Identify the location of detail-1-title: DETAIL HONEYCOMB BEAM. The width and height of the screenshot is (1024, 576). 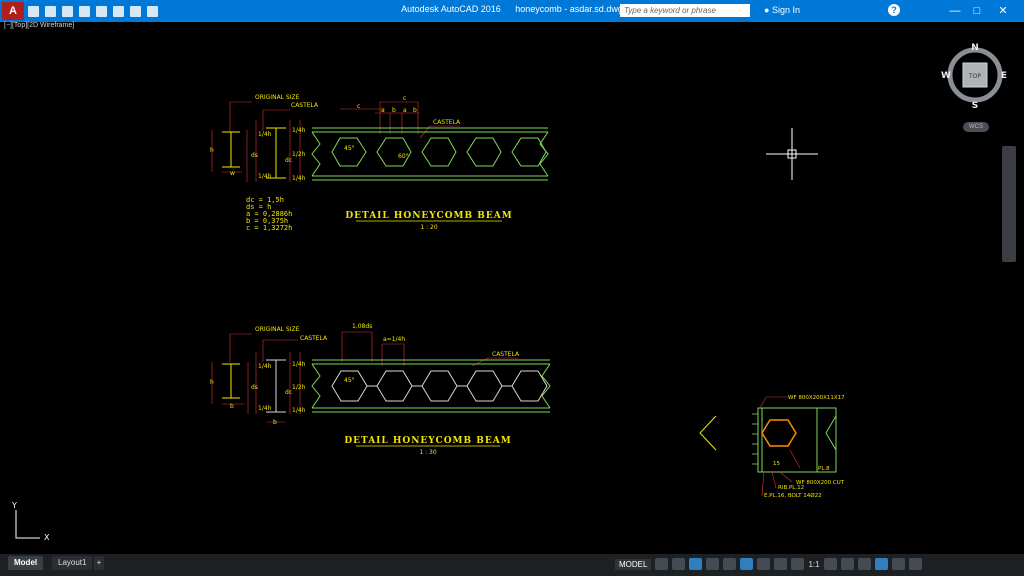
(428, 216).